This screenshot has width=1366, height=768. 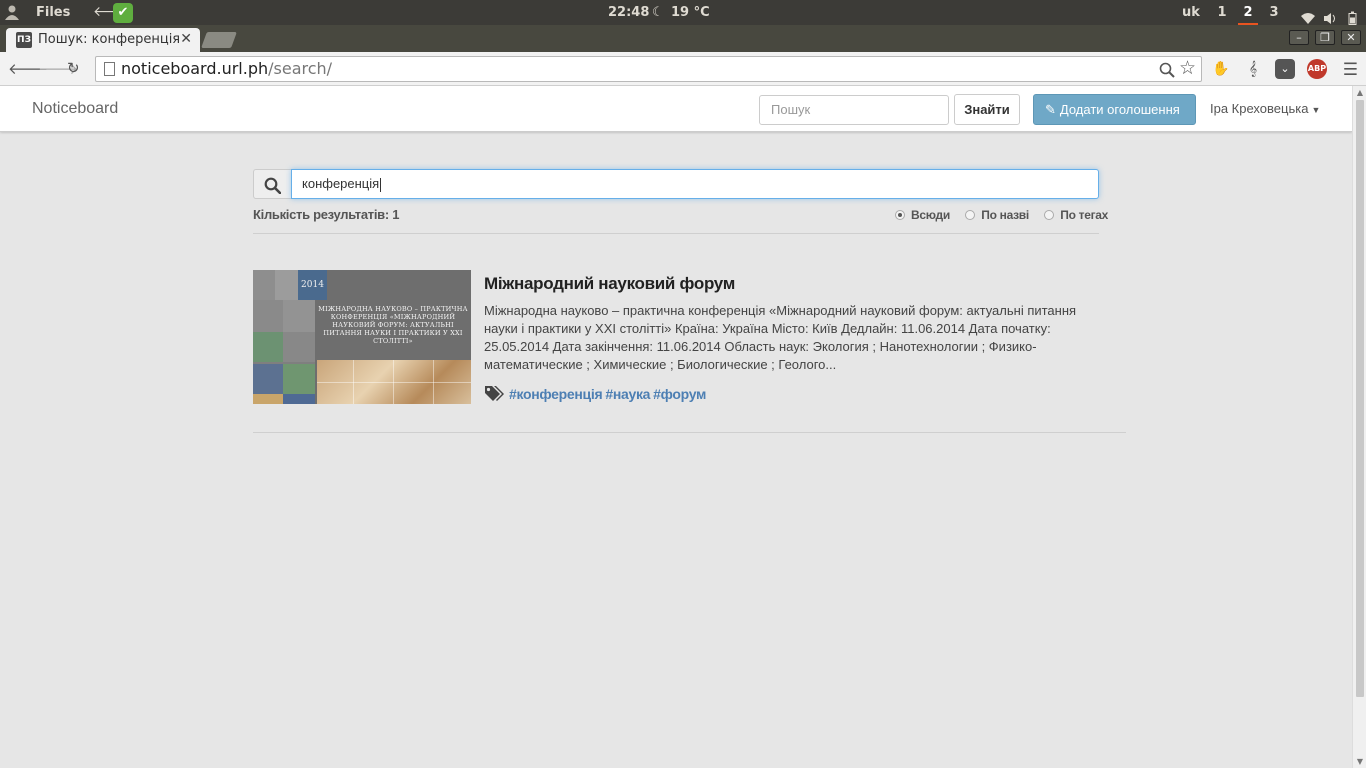 What do you see at coordinates (854, 110) in the screenshot?
I see `navbar-search-input: Пошук` at bounding box center [854, 110].